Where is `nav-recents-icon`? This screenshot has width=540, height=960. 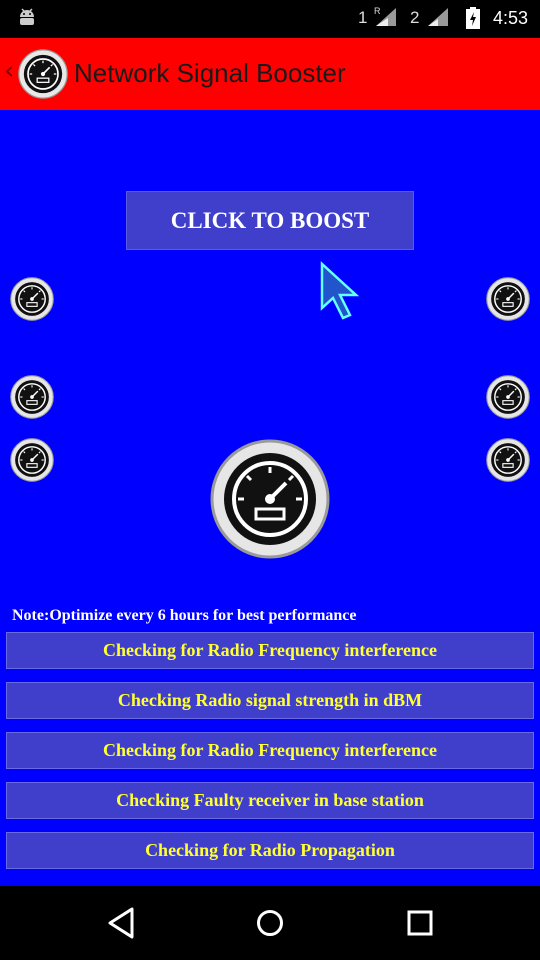
nav-recents-icon is located at coordinates (420, 925).